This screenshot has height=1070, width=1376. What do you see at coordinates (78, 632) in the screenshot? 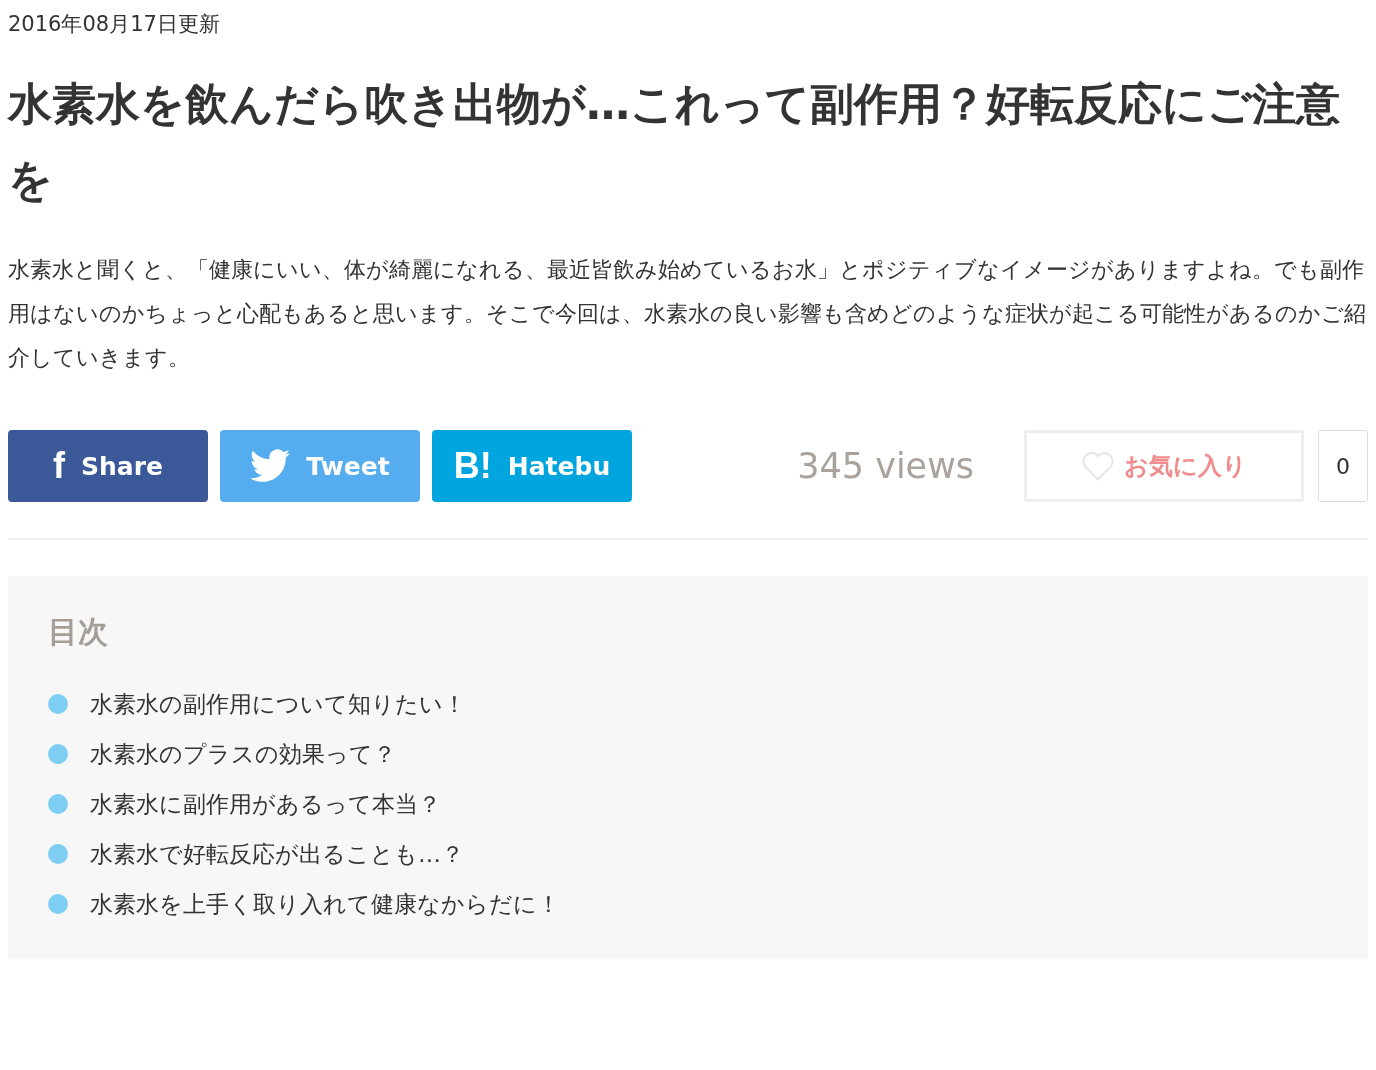
I see `toc-heading: 目次` at bounding box center [78, 632].